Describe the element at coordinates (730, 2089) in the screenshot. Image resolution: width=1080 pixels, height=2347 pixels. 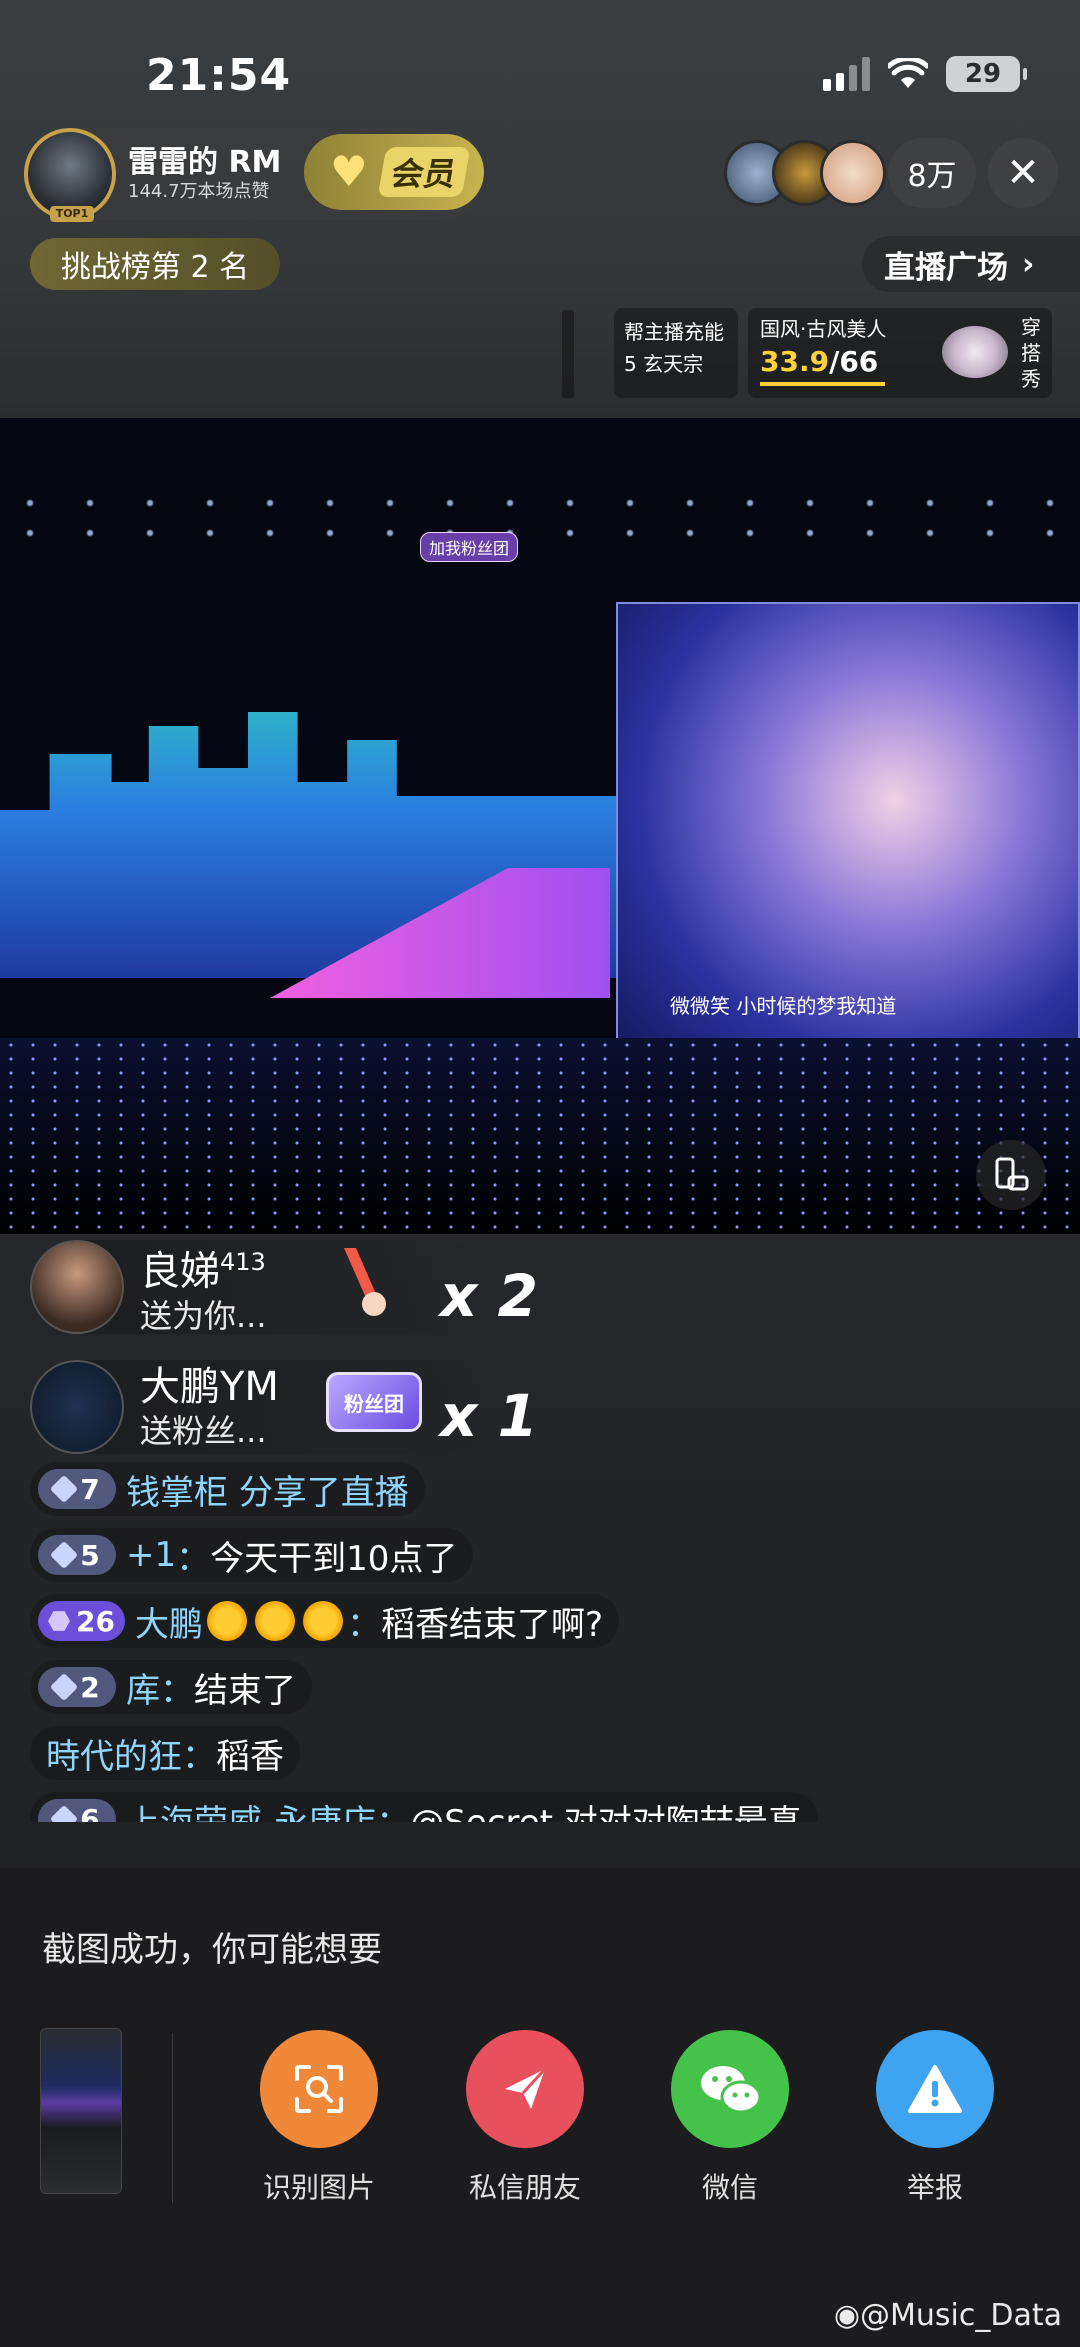
I see `wechat-icon` at that location.